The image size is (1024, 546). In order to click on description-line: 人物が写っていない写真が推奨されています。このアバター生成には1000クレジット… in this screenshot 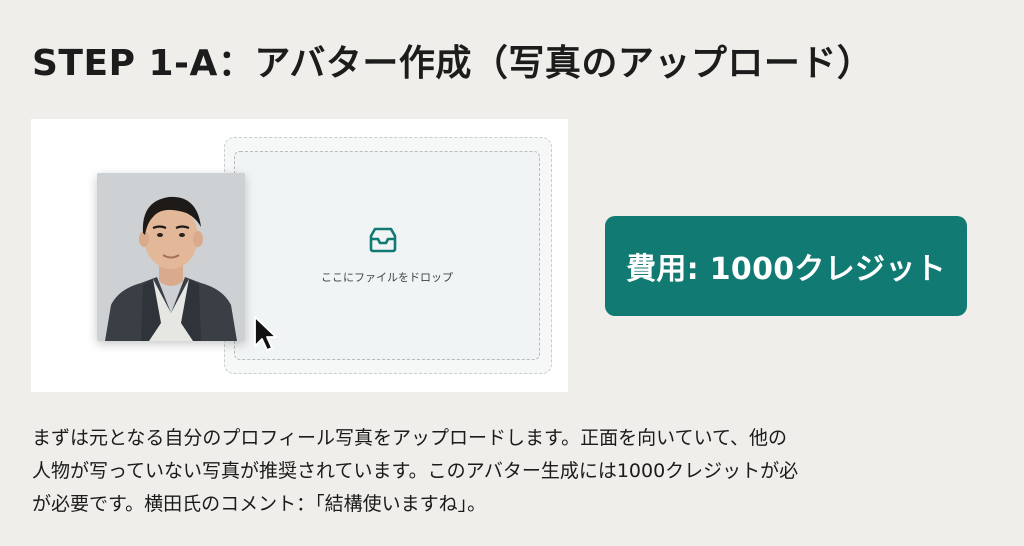, I will do `click(415, 471)`.